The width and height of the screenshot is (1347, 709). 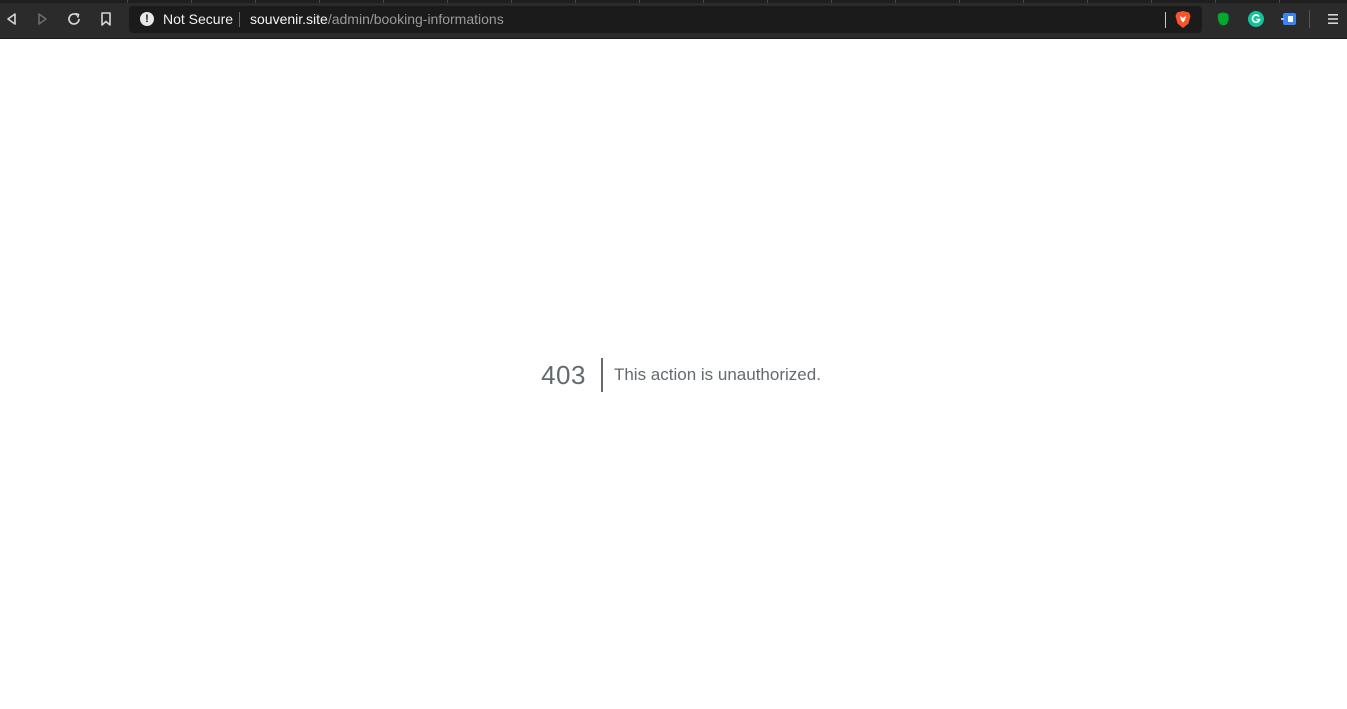 What do you see at coordinates (415, 19) in the screenshot?
I see `url-path: /admin/booking-informations` at bounding box center [415, 19].